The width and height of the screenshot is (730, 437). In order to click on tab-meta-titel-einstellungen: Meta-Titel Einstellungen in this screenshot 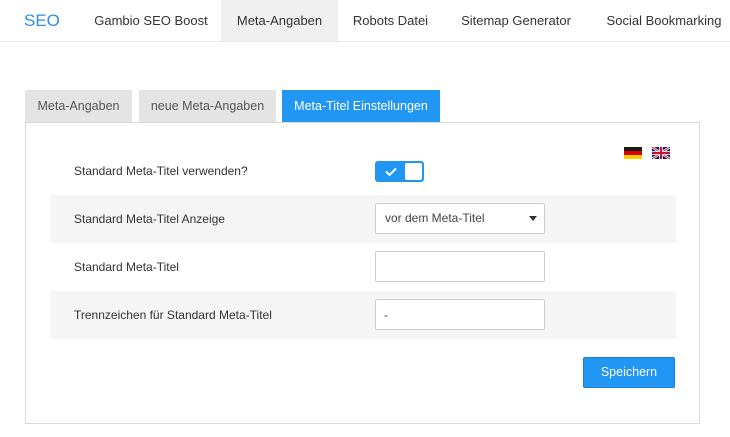, I will do `click(361, 106)`.